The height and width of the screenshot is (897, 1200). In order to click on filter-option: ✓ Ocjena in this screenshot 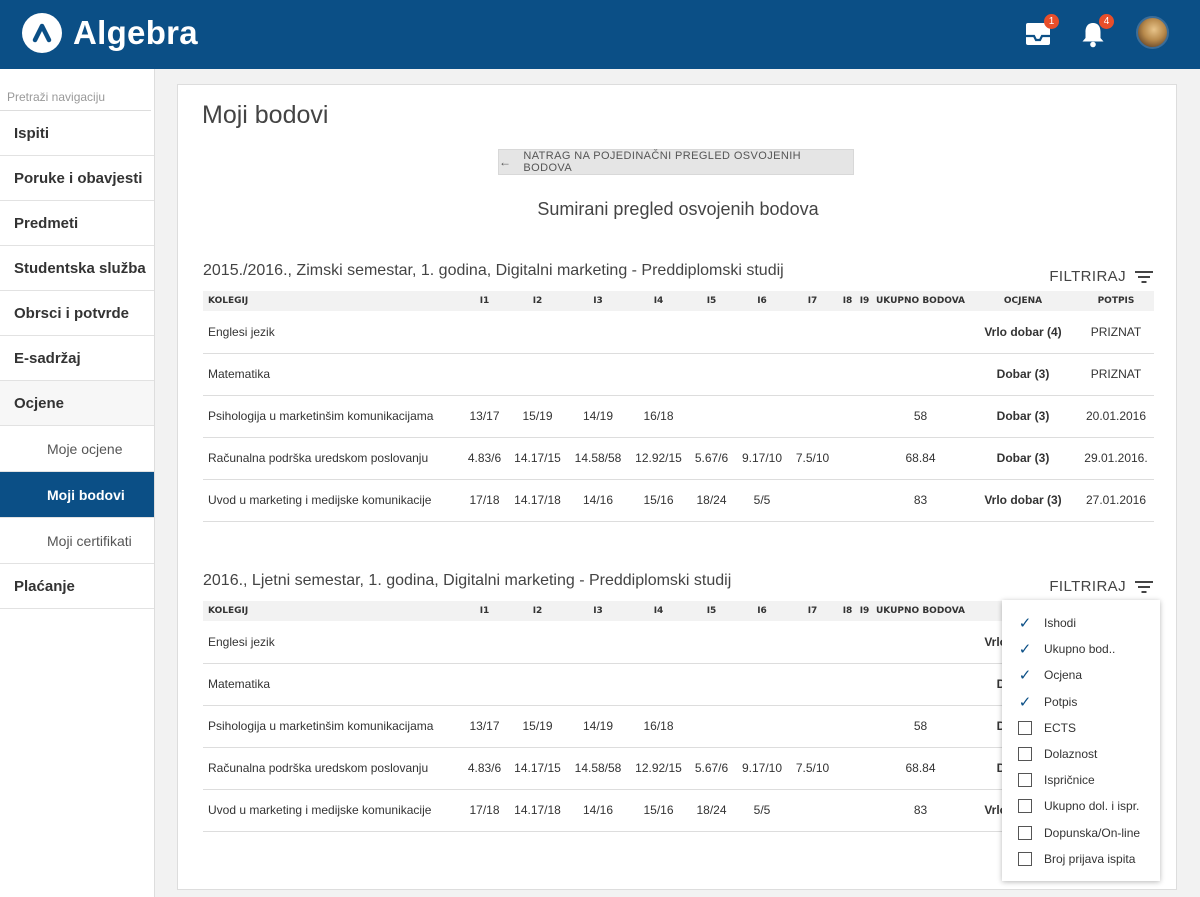, I will do `click(1081, 675)`.